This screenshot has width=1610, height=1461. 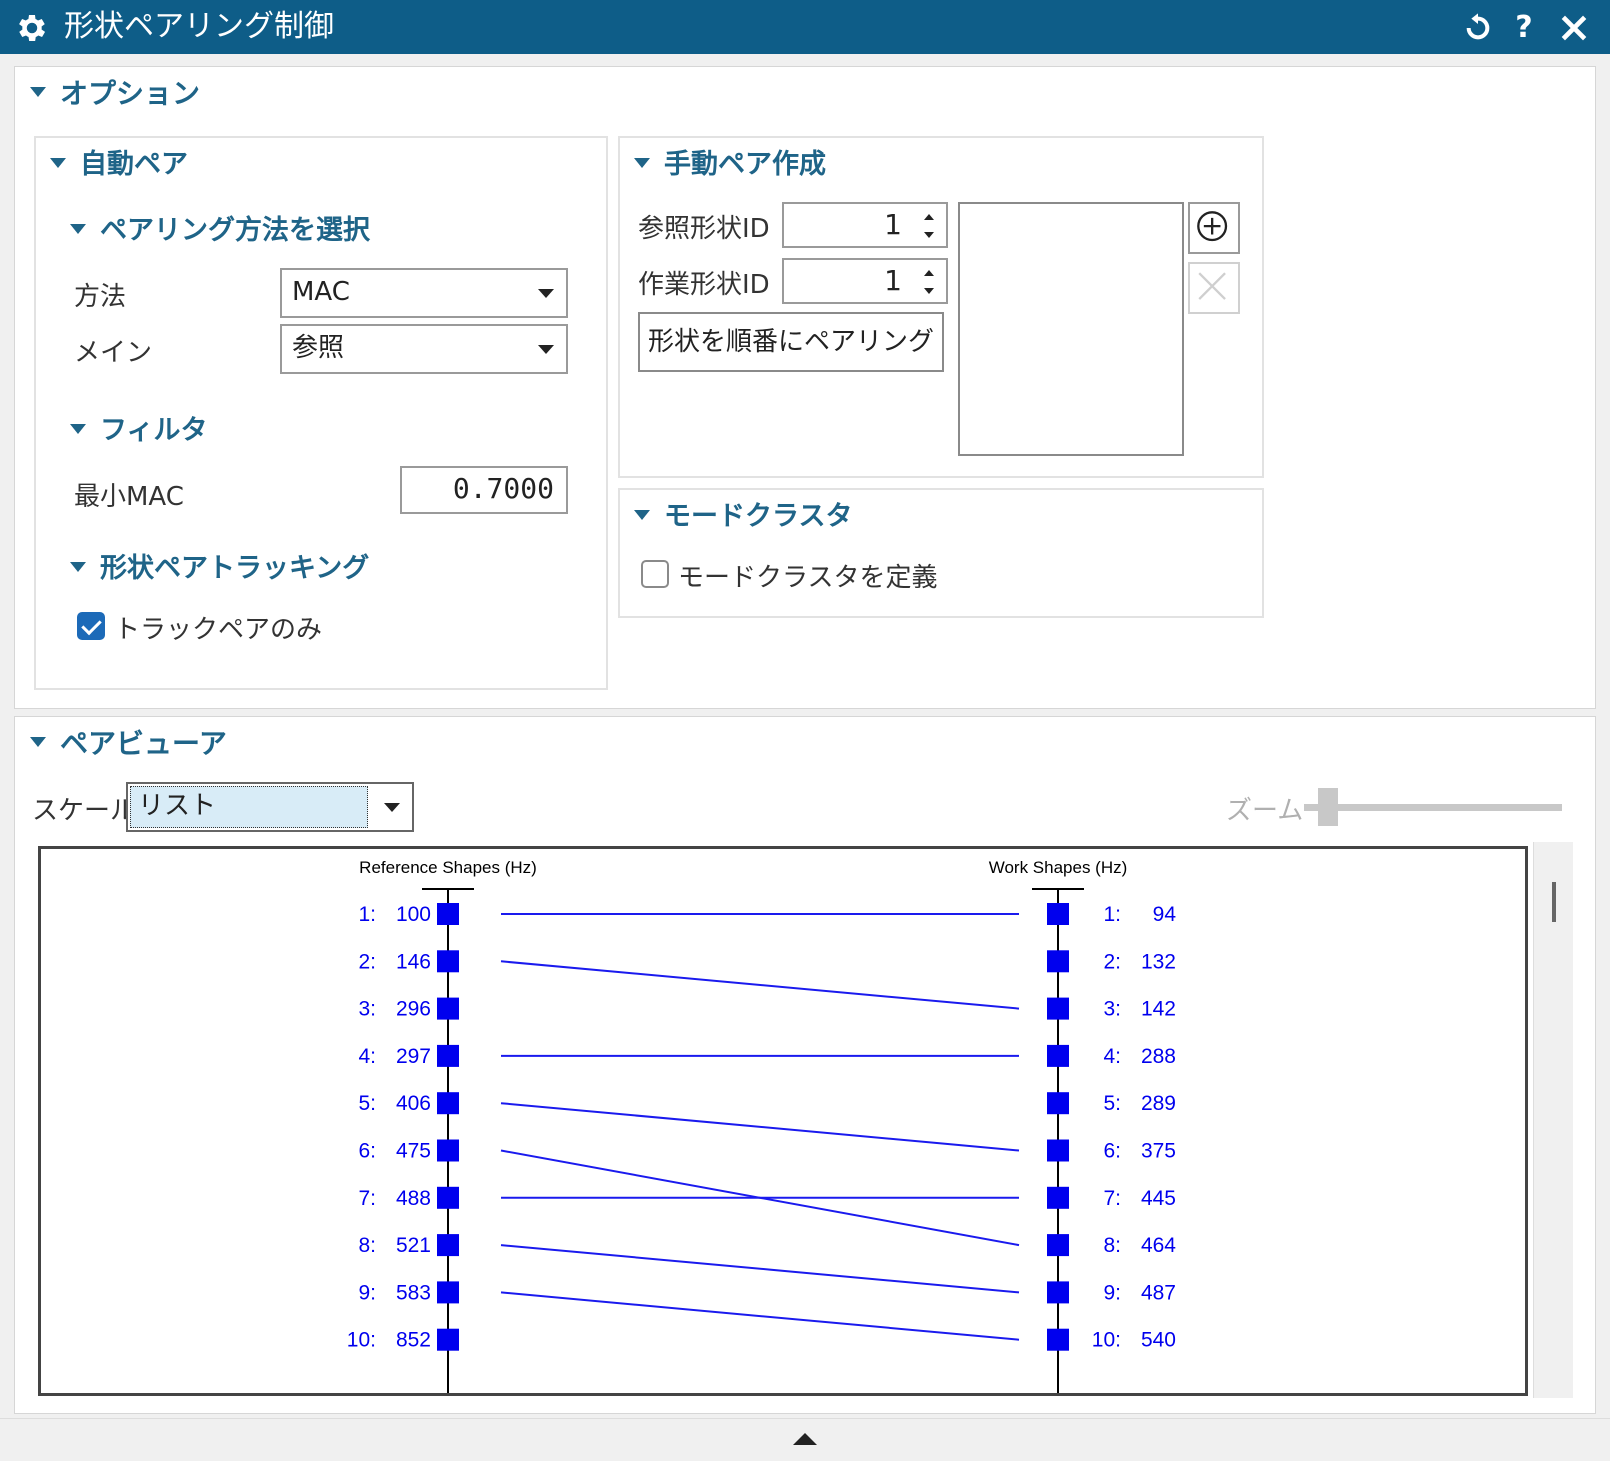 I want to click on reference-shape-id: 1:, so click(x=367, y=914).